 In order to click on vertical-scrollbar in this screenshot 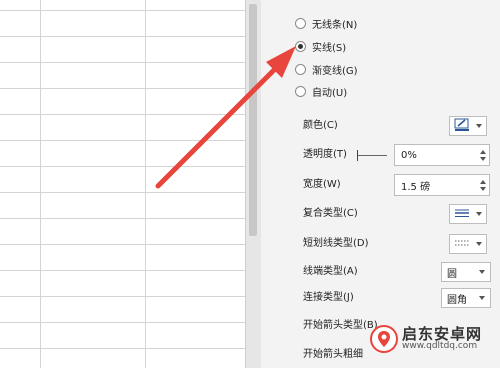, I will do `click(253, 184)`.